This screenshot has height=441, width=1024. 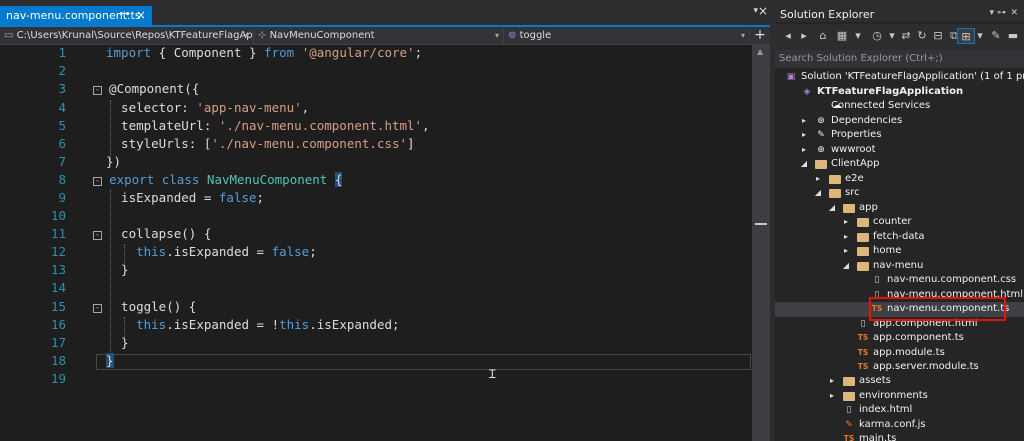 I want to click on vertical-scrollbar: ▲, so click(x=761, y=243).